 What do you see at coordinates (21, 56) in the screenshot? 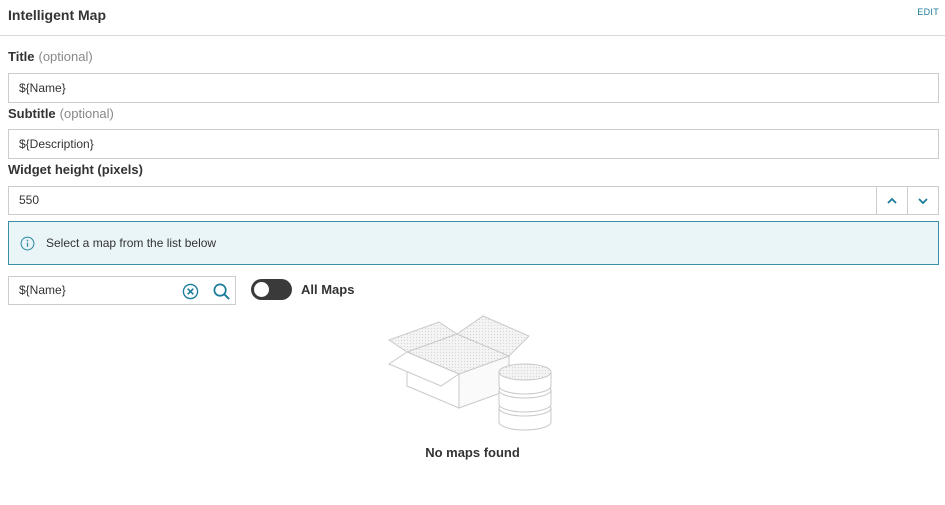
I see `title-label-text: Title` at bounding box center [21, 56].